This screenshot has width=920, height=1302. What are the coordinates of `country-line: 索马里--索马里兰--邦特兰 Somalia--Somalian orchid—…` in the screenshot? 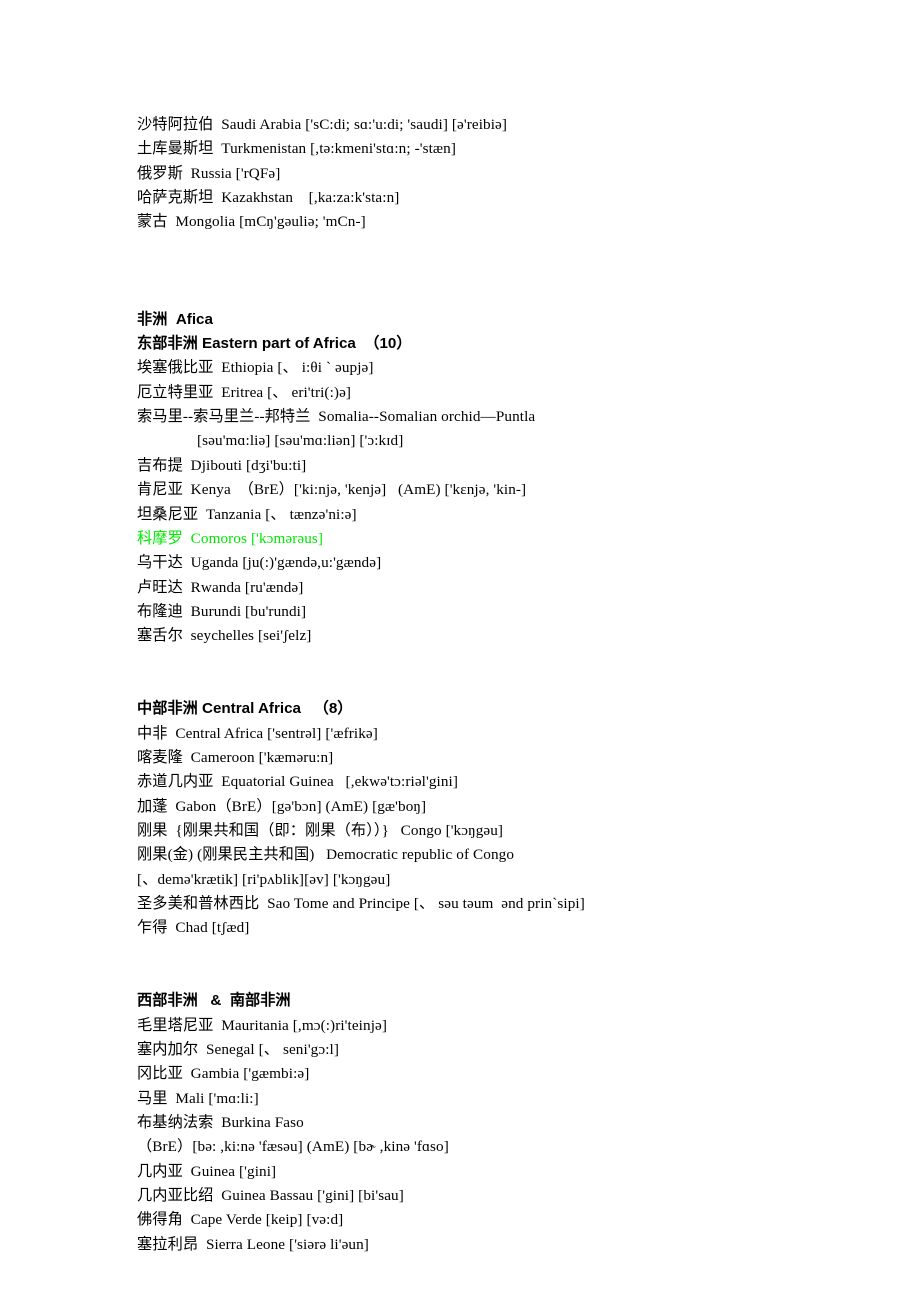 It's located at (336, 417).